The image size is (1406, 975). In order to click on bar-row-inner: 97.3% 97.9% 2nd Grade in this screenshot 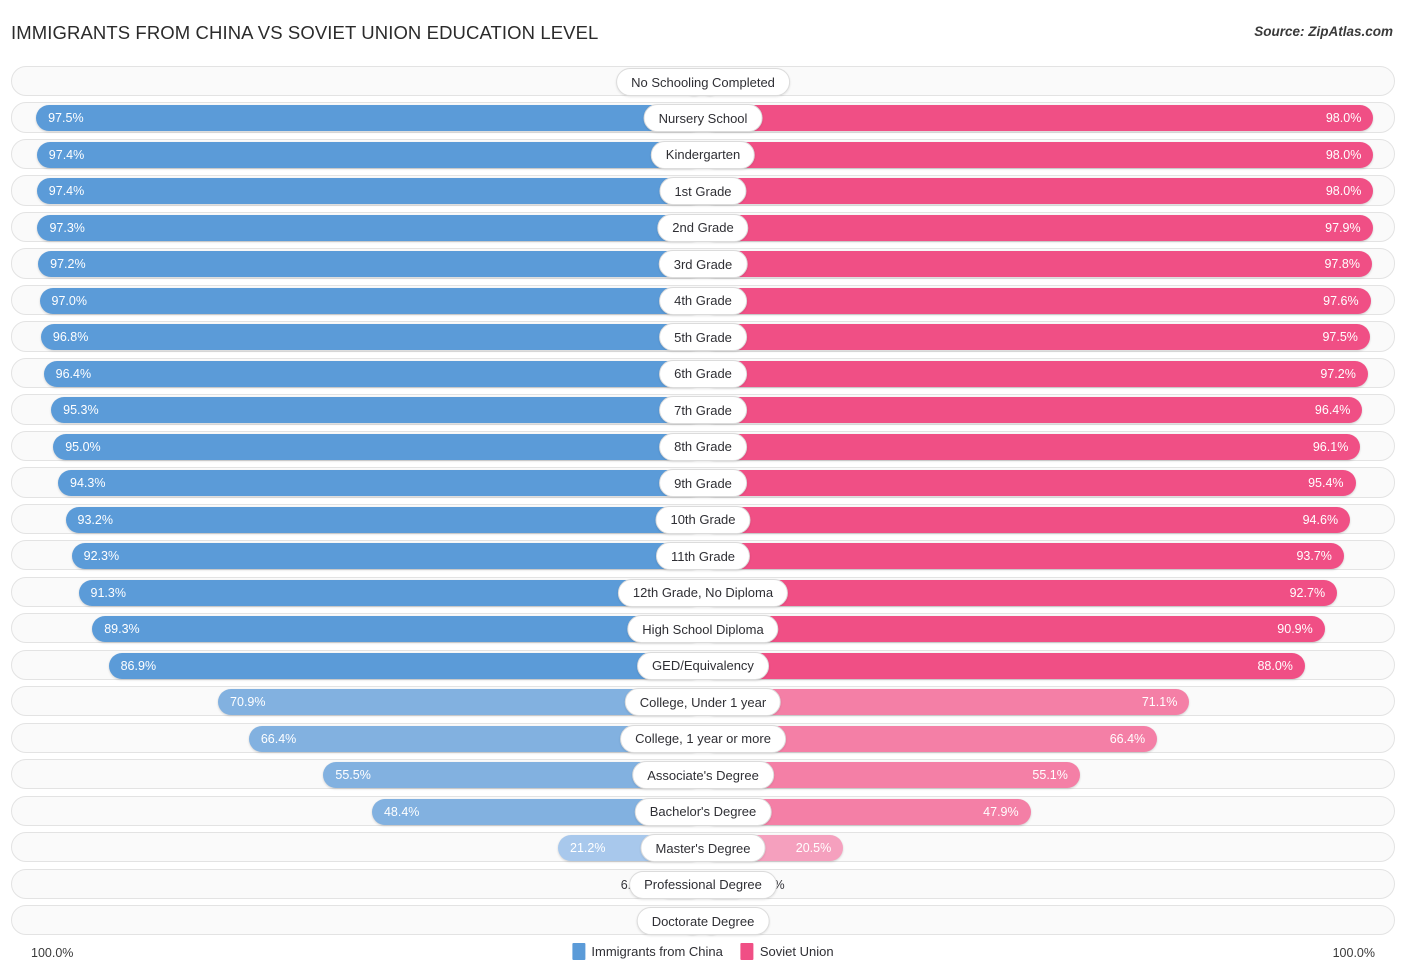, I will do `click(703, 227)`.